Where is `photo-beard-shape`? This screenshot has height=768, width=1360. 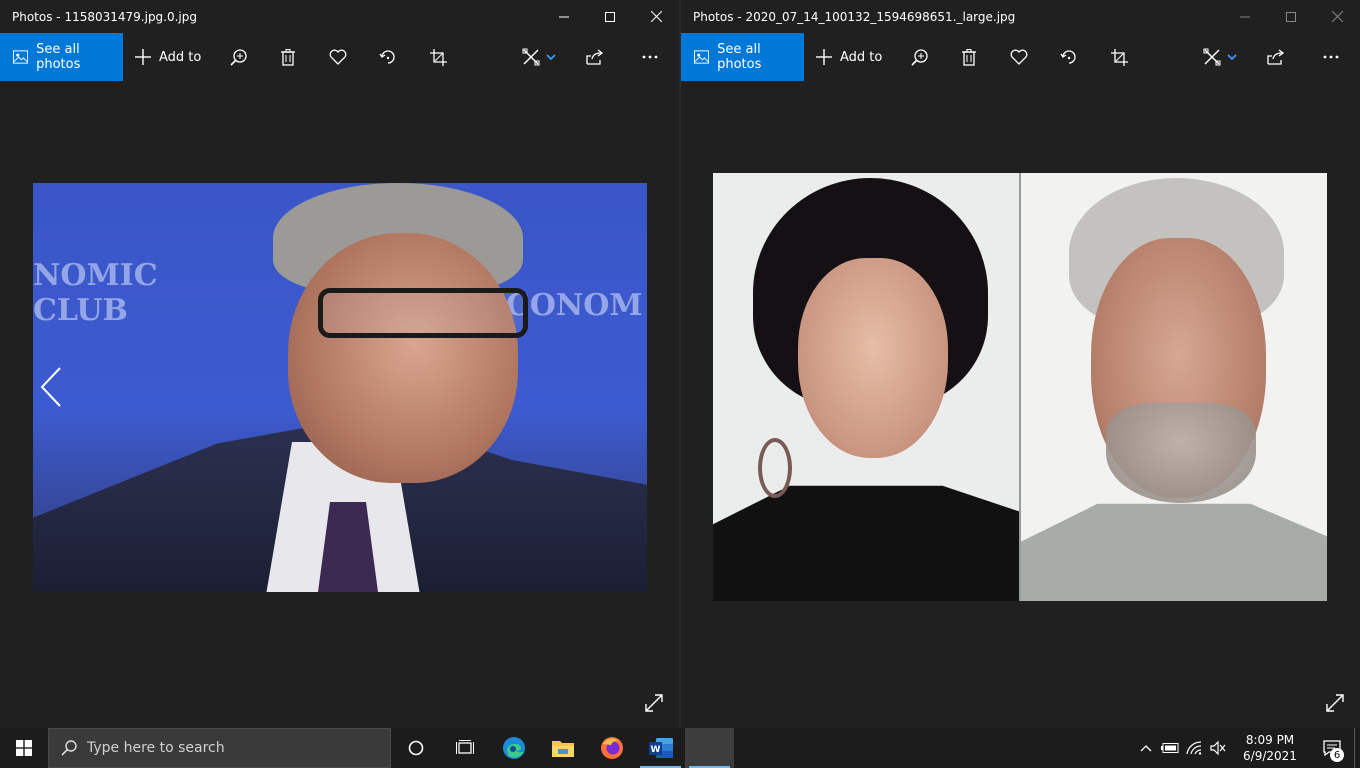
photo-beard-shape is located at coordinates (1181, 453).